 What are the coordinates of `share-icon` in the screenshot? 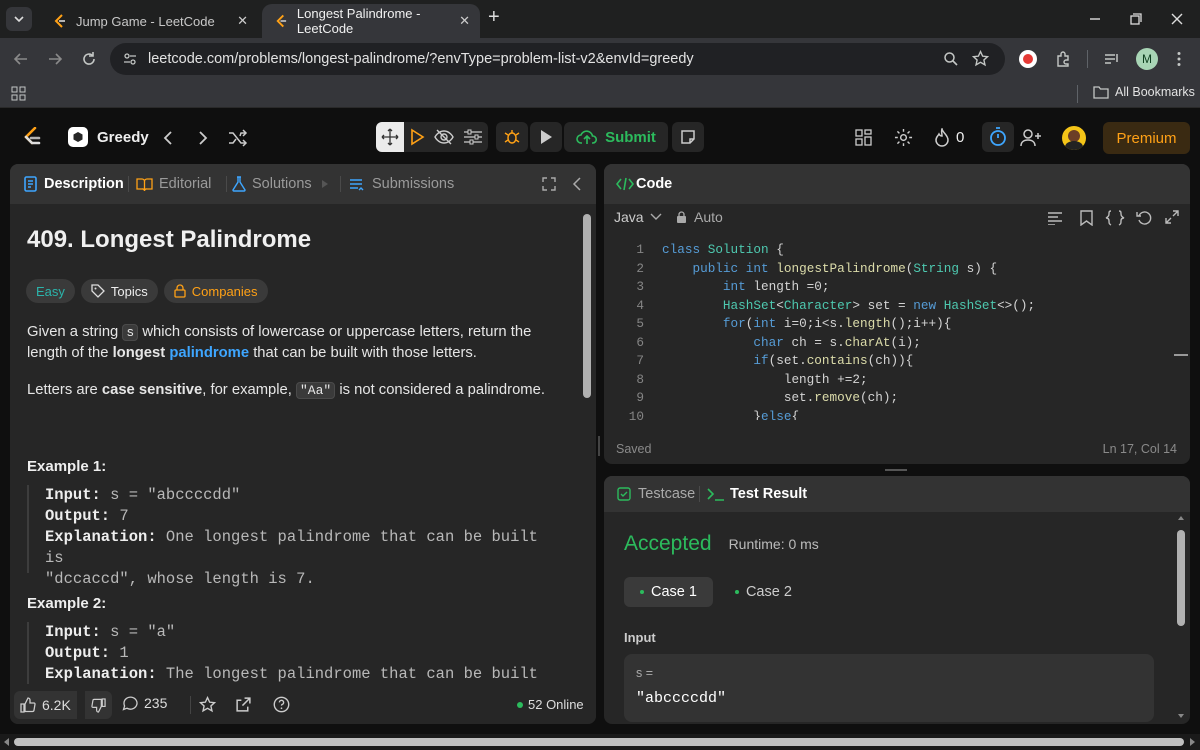 It's located at (243, 704).